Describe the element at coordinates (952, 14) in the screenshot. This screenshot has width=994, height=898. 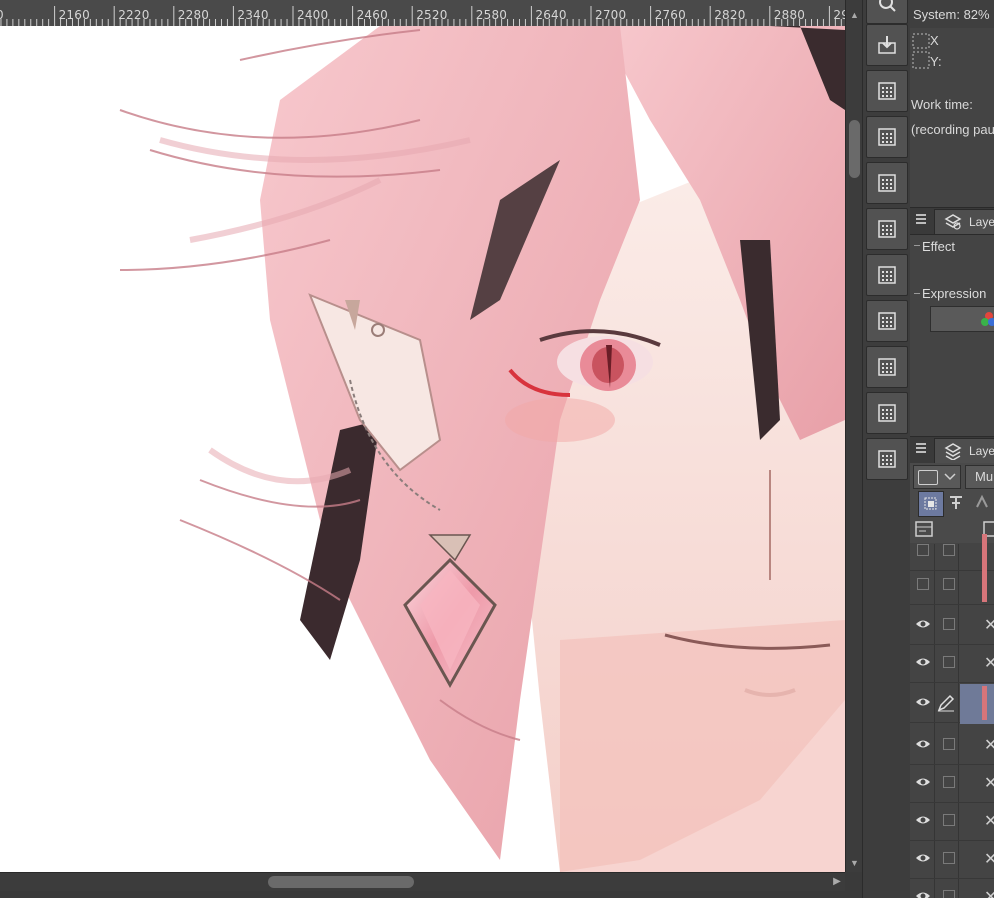
I see `info-header: System: 82%` at that location.